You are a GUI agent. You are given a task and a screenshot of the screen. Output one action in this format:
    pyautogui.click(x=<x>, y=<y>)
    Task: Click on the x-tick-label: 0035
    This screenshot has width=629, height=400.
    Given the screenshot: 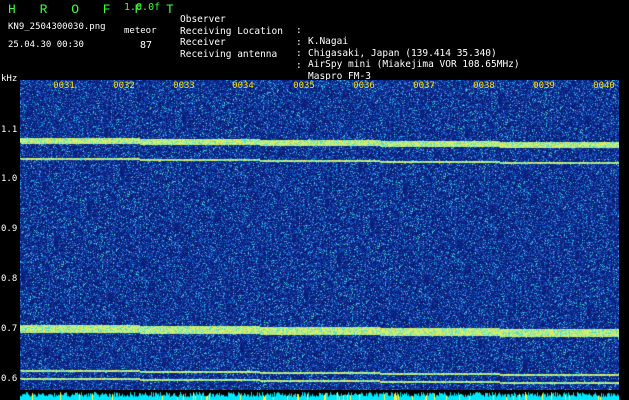 What is the action you would take?
    pyautogui.click(x=304, y=86)
    